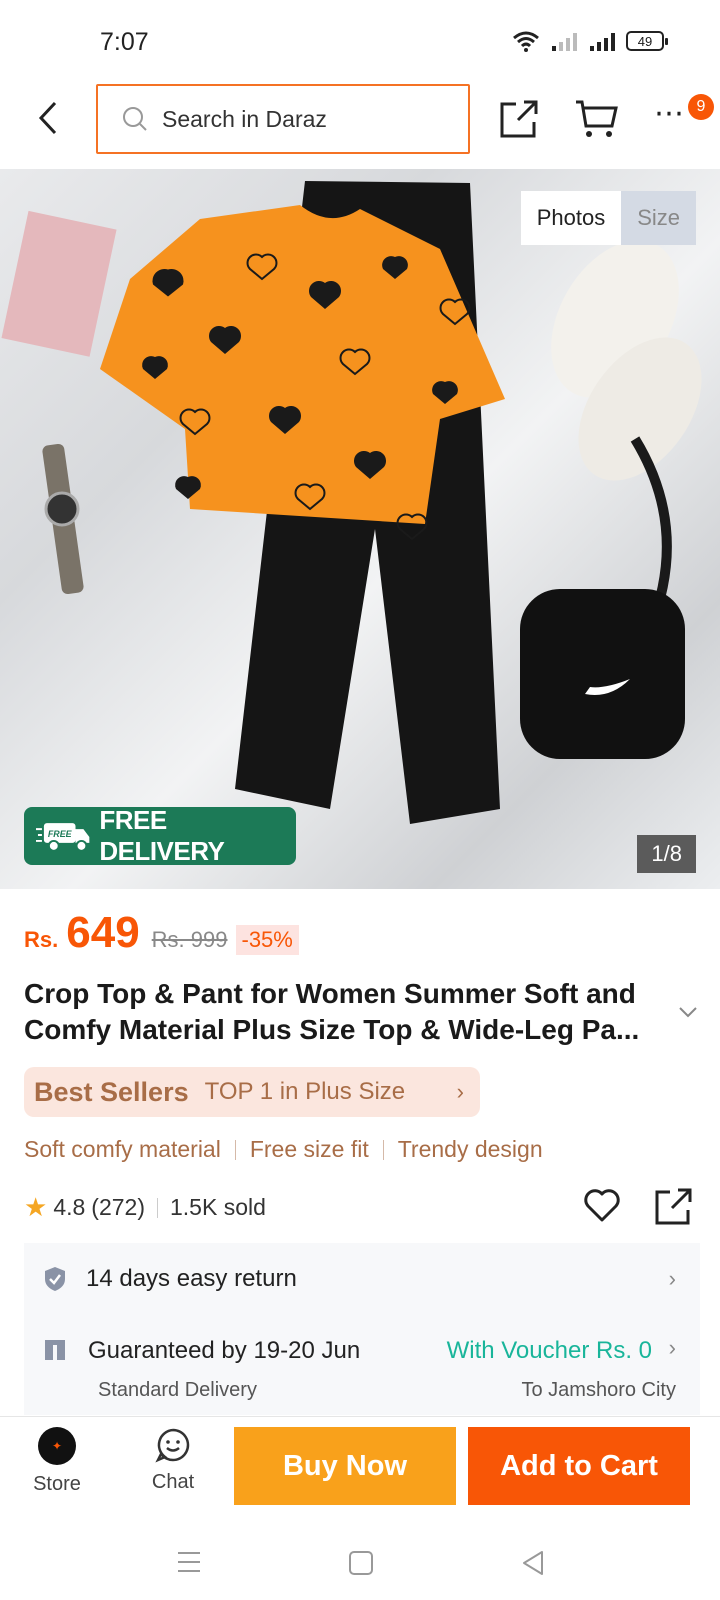 This screenshot has width=720, height=1600. What do you see at coordinates (41, 939) in the screenshot?
I see `price-currency: Rs.` at bounding box center [41, 939].